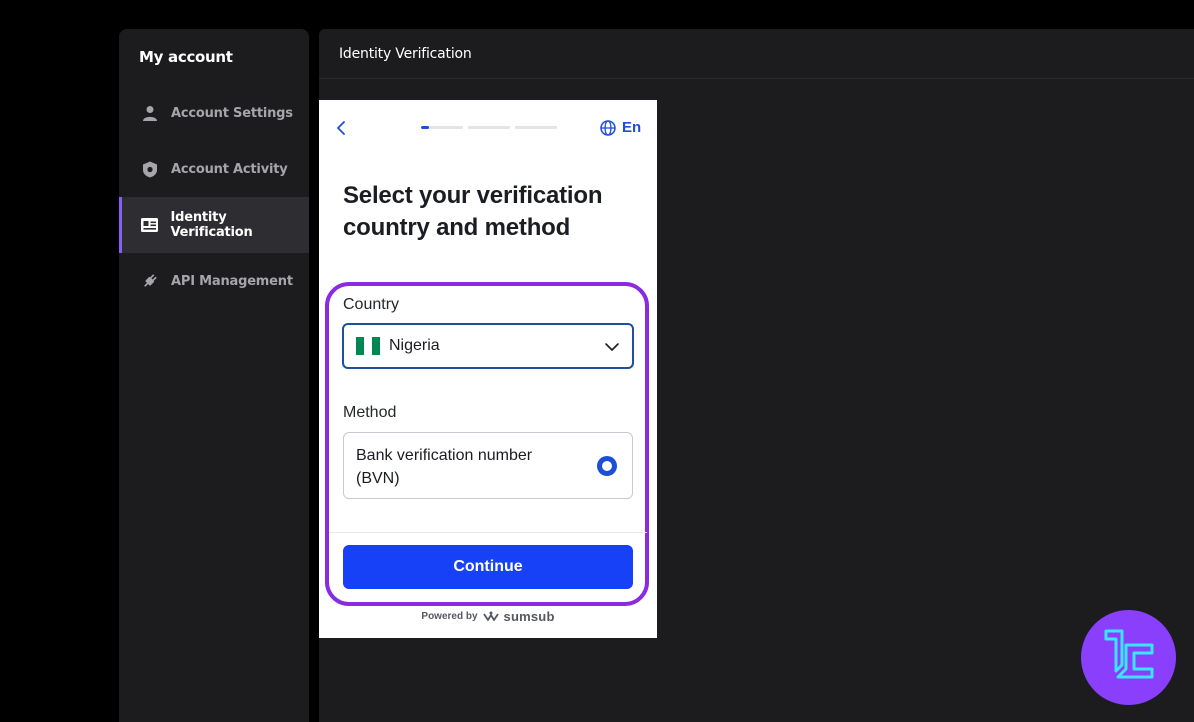  Describe the element at coordinates (232, 281) in the screenshot. I see `sidebar-item-label: API Management` at that location.